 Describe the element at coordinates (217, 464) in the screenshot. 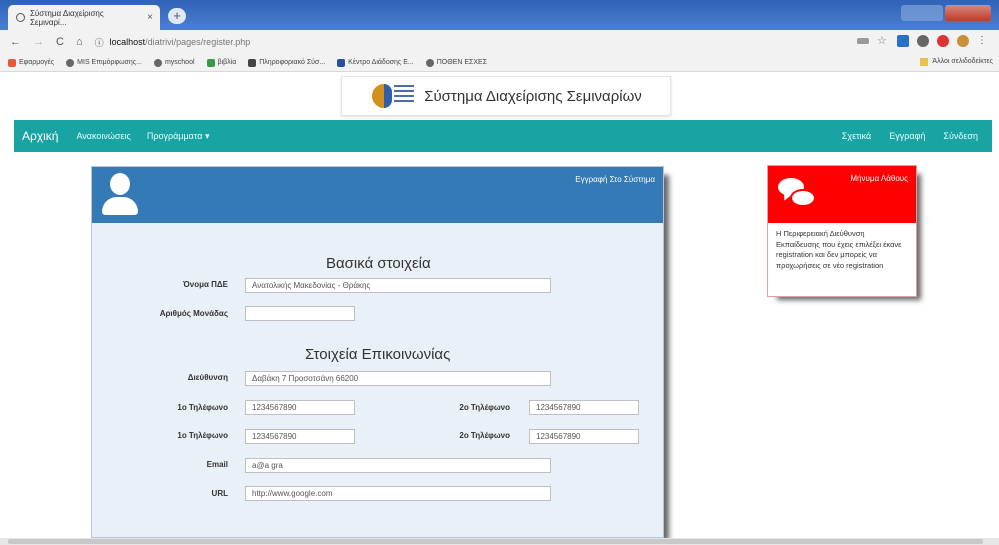

I see `email-label: Email` at that location.